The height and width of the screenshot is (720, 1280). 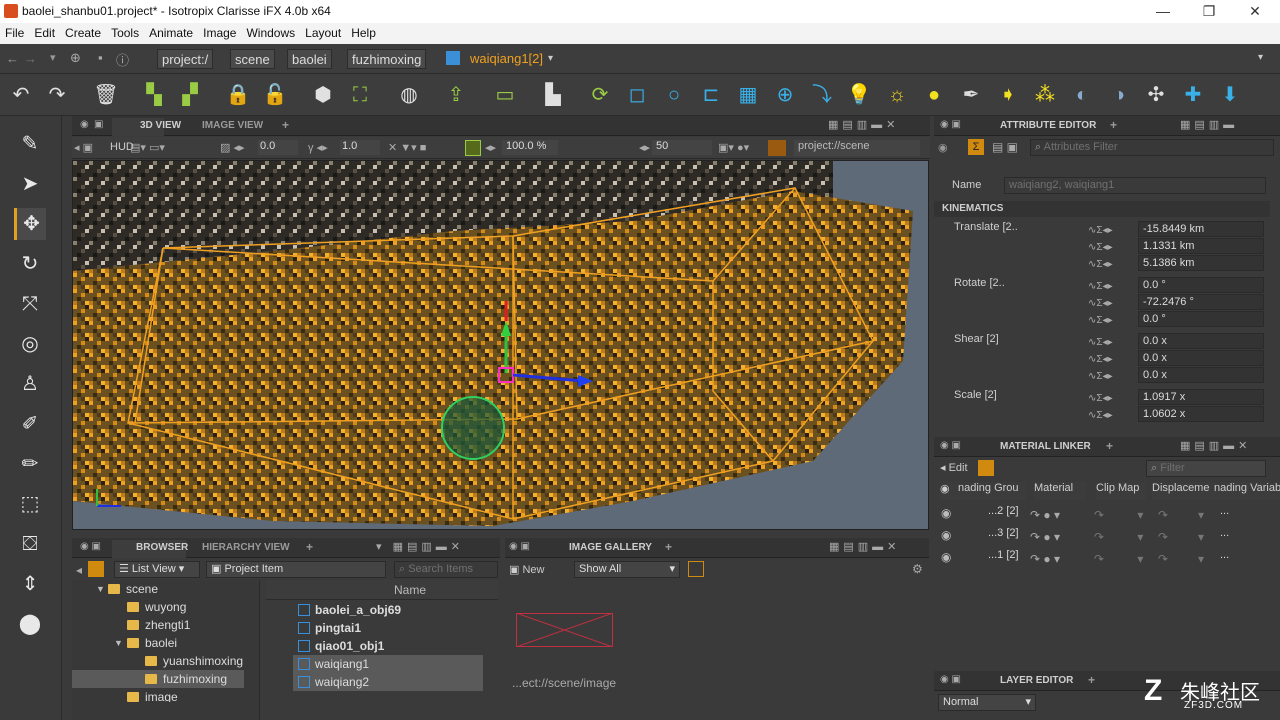 What do you see at coordinates (682, 147) in the screenshot?
I see `frame-field: 50` at bounding box center [682, 147].